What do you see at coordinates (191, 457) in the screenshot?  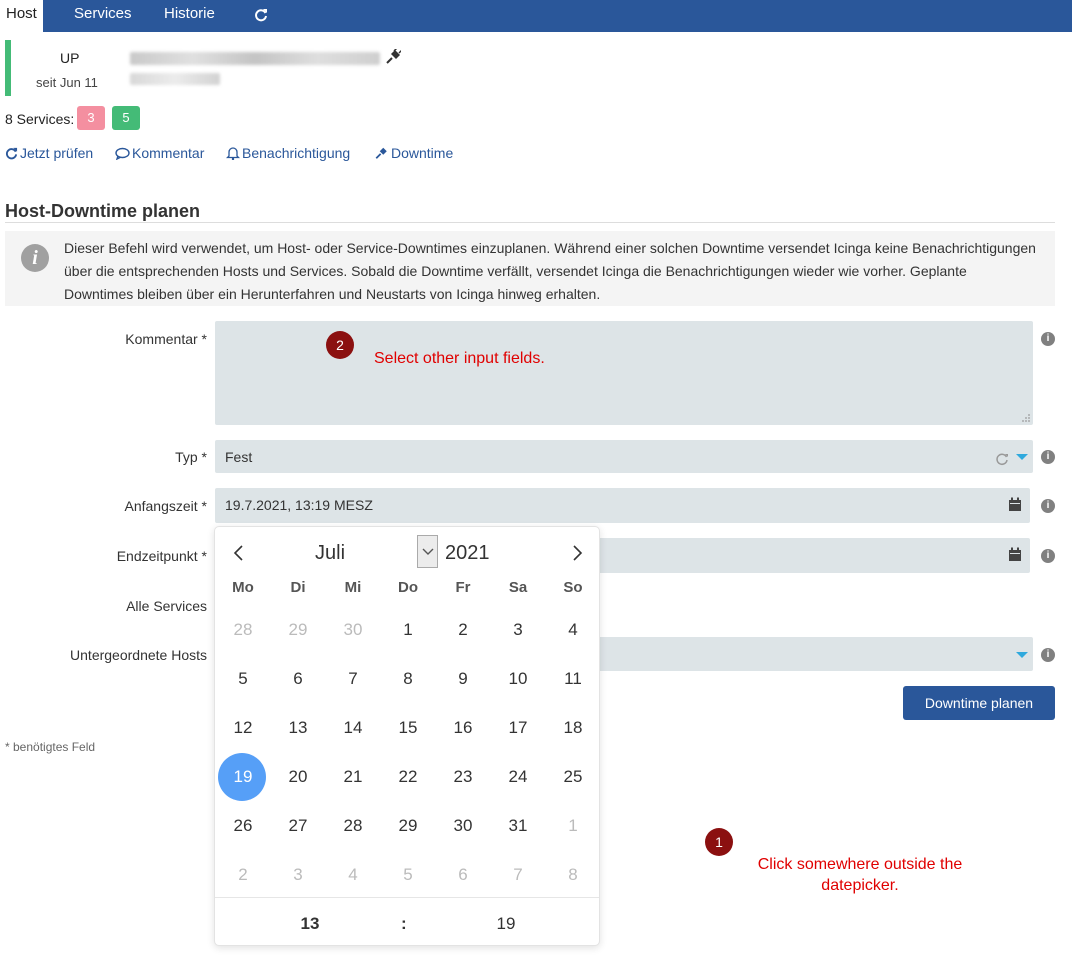 I see `type-field-label: Typ *` at bounding box center [191, 457].